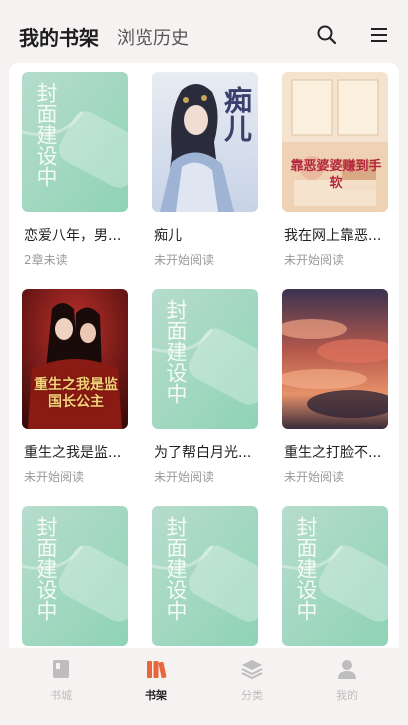 The image size is (408, 725). Describe the element at coordinates (336, 175) in the screenshot. I see `cover-title-text: 靠恶婆婆赚到手软` at that location.